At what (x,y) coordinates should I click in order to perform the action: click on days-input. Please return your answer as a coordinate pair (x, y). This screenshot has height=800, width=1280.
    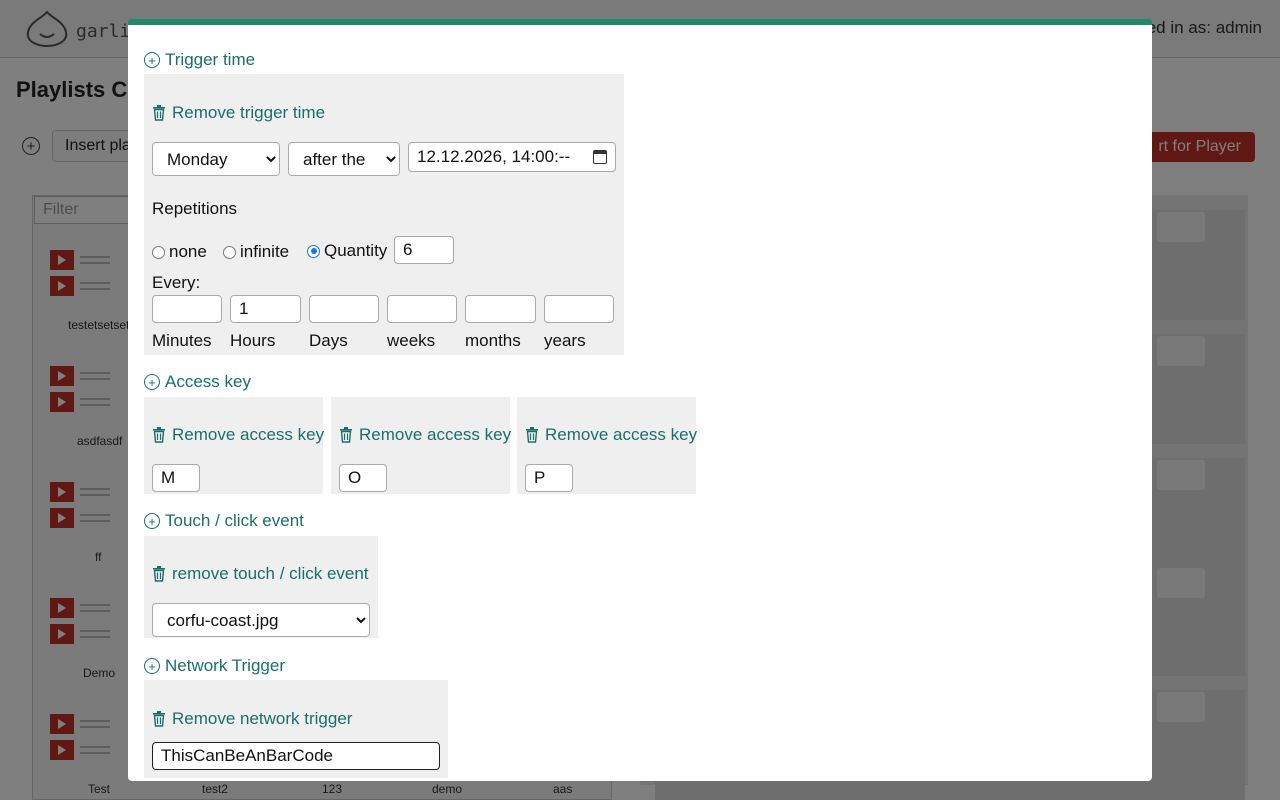
    Looking at the image, I should click on (344, 309).